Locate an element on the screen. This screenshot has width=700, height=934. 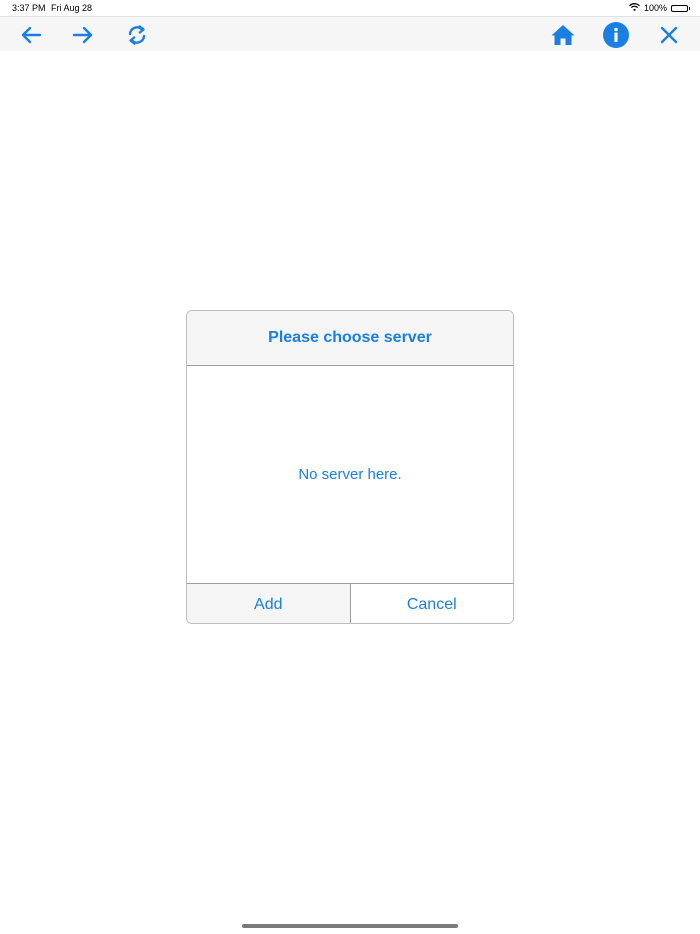
add-button: Add is located at coordinates (269, 603).